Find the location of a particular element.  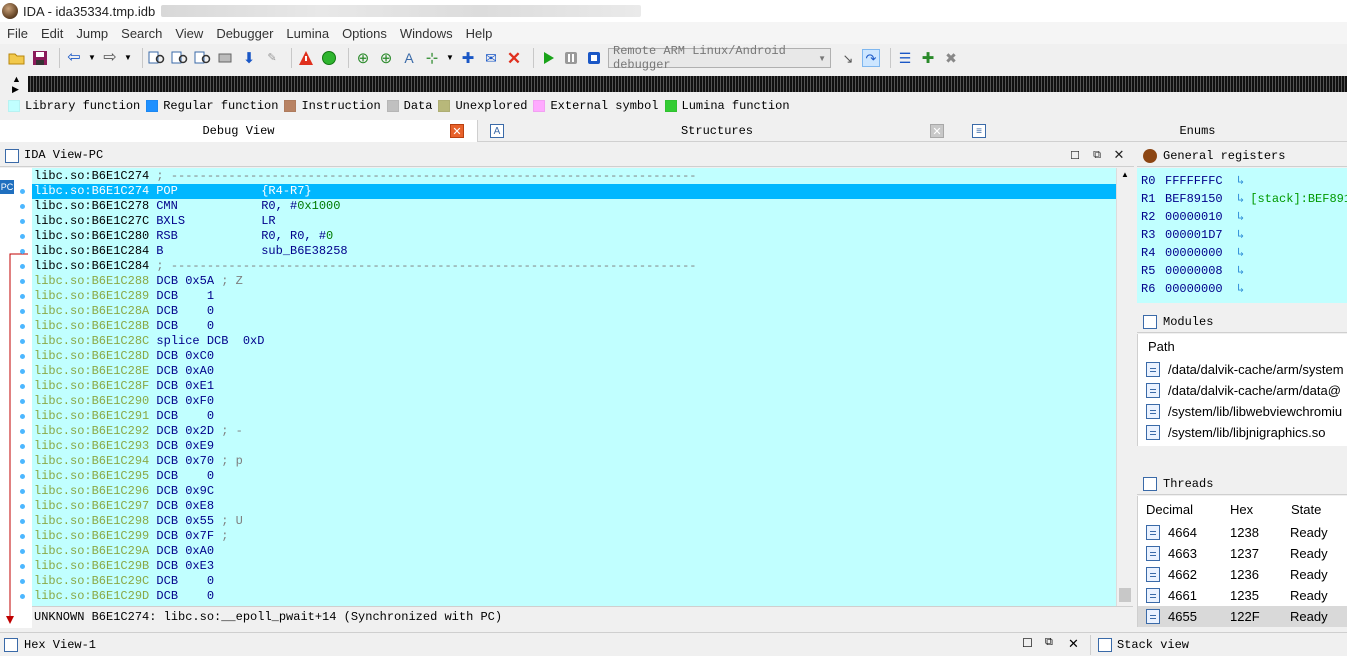

menu-search: Search is located at coordinates (141, 33).